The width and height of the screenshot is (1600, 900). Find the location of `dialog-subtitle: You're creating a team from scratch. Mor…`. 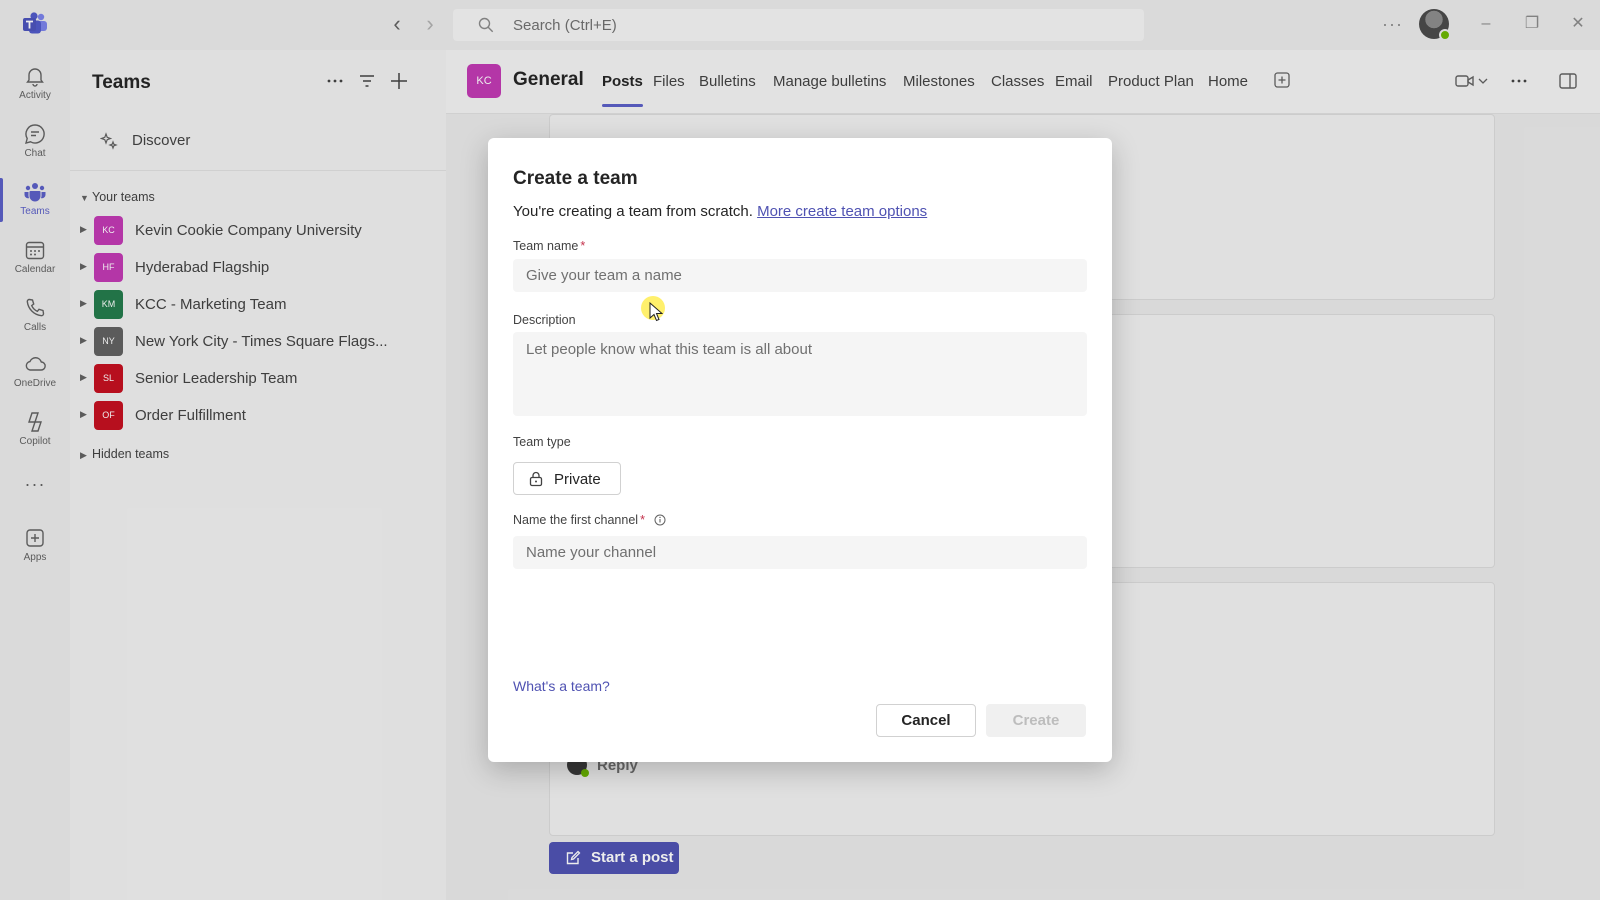

dialog-subtitle: You're creating a team from scratch. Mor… is located at coordinates (720, 211).